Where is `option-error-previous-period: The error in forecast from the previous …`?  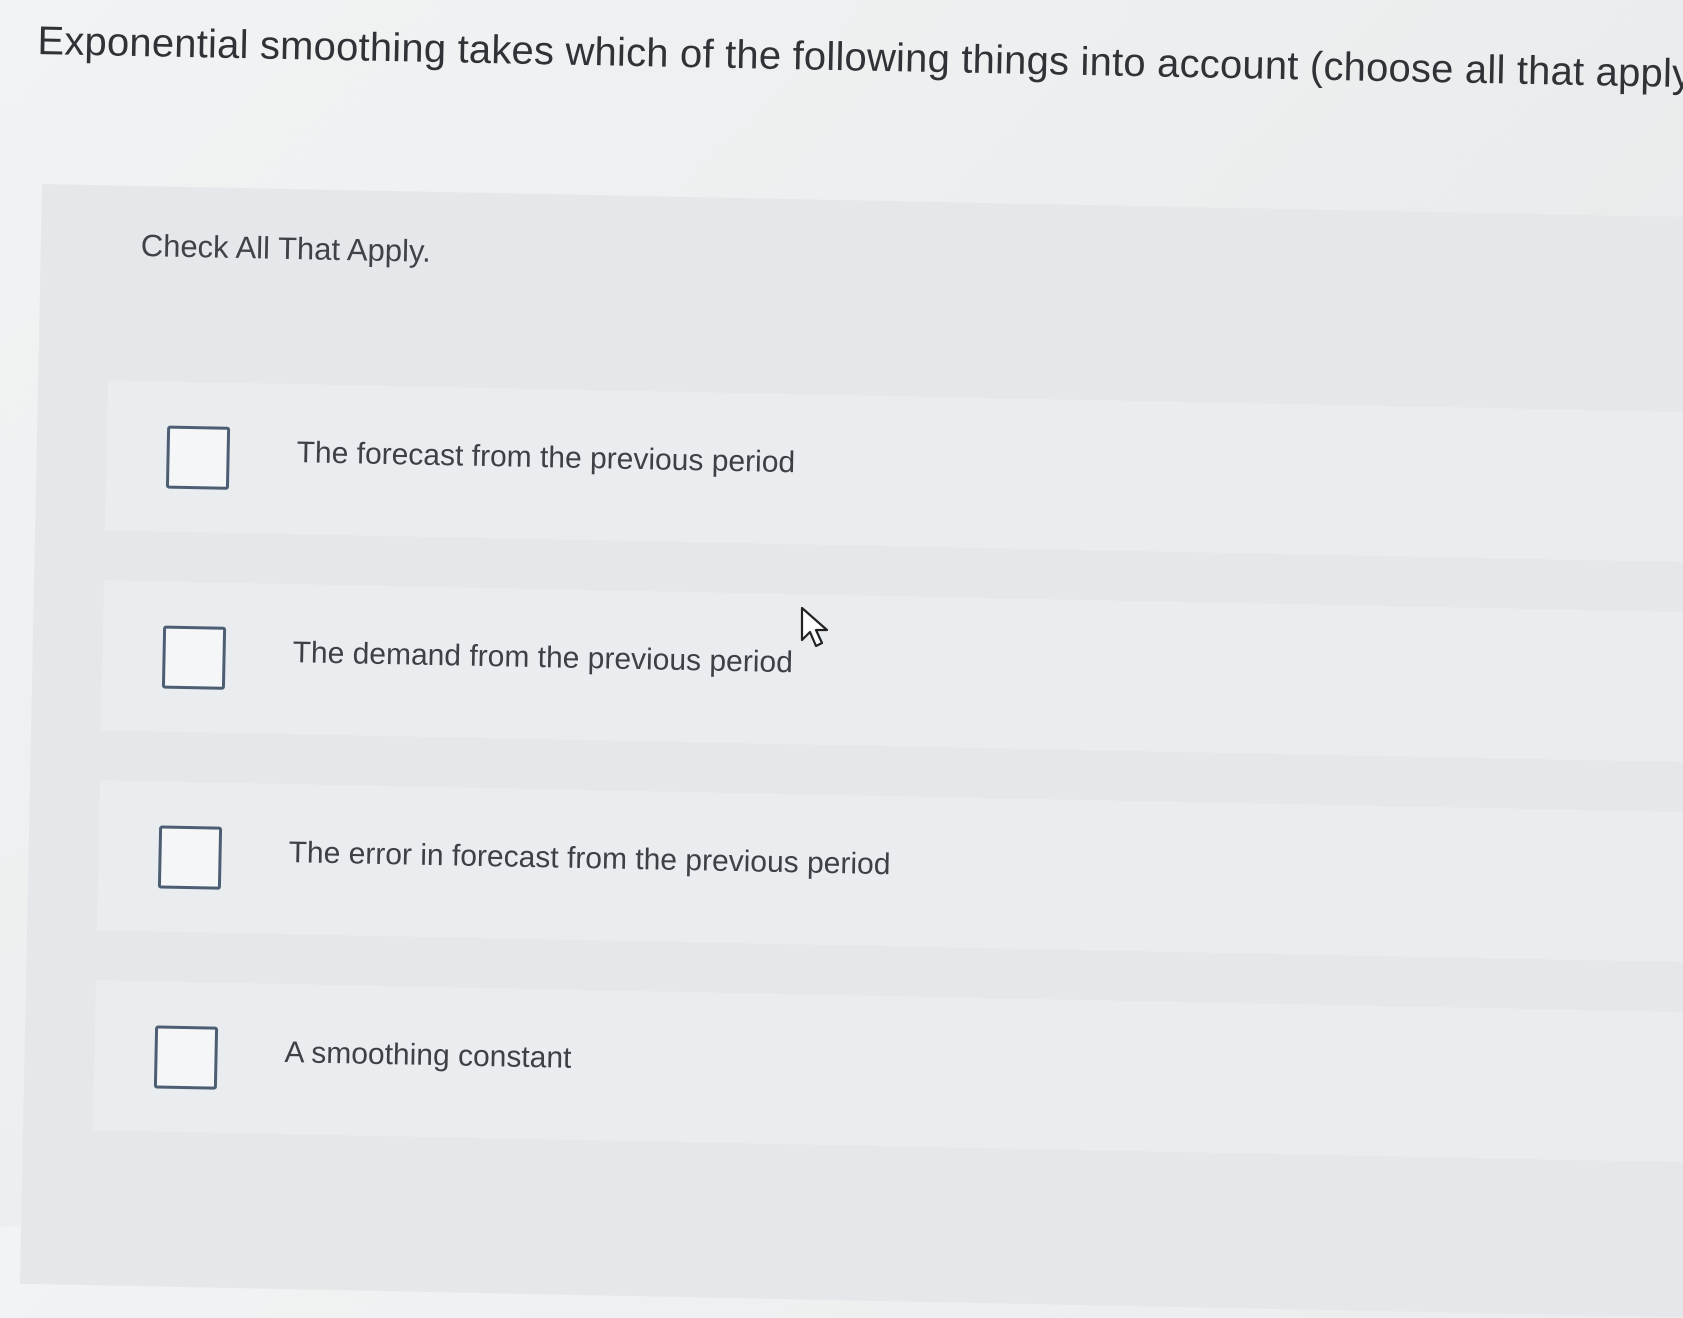 option-error-previous-period: The error in forecast from the previous … is located at coordinates (890, 871).